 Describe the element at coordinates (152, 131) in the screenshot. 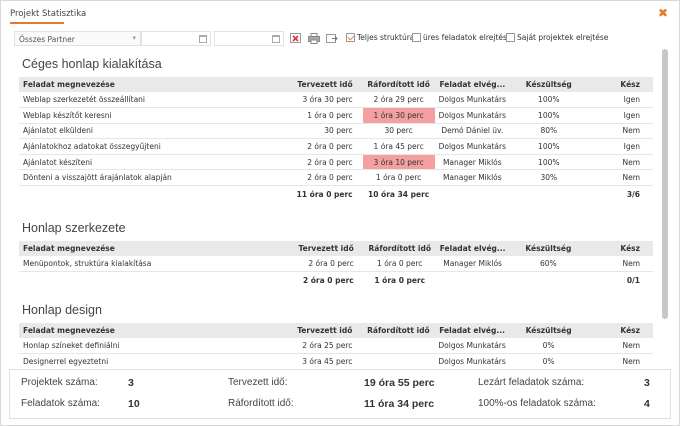

I see `task-name: Ajánlatot elküldeni` at that location.